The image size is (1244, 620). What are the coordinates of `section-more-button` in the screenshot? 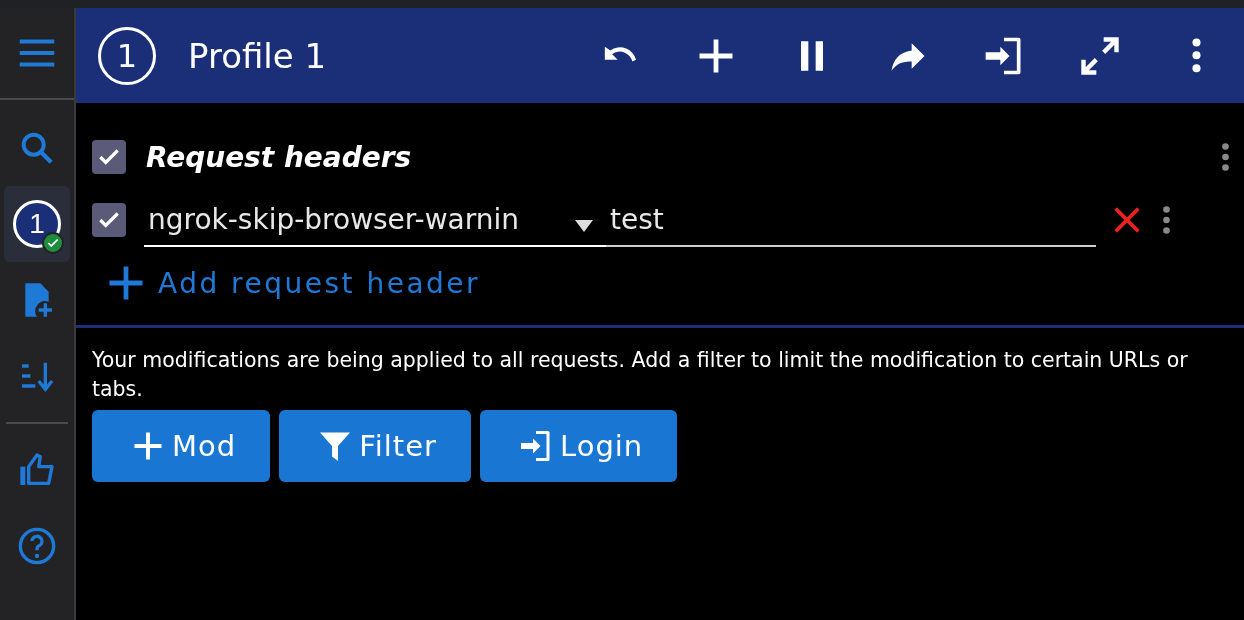 It's located at (1225, 157).